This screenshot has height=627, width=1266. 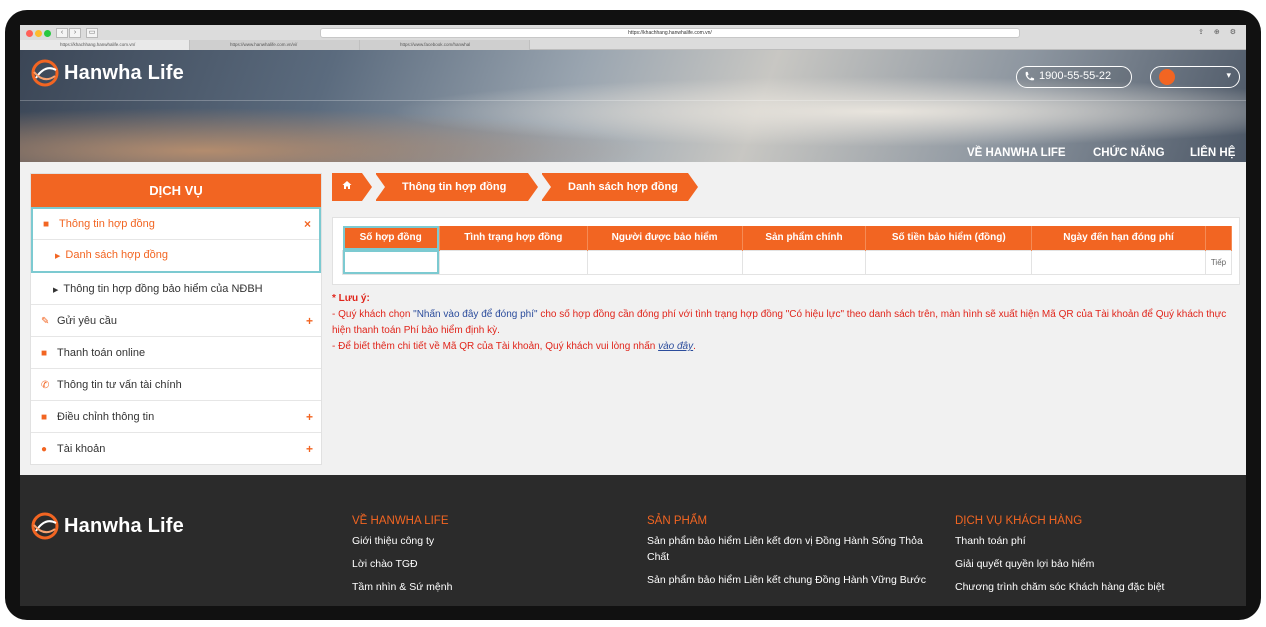 I want to click on nav-about: VỀ HANWHA LIFE, so click(x=1016, y=153).